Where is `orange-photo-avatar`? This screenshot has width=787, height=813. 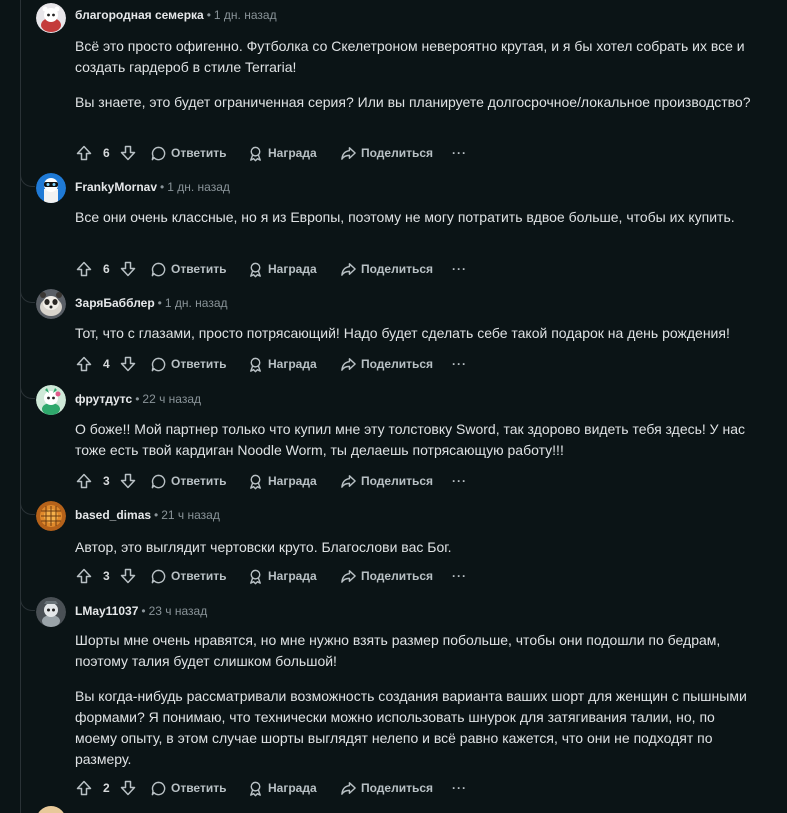
orange-photo-avatar is located at coordinates (51, 516).